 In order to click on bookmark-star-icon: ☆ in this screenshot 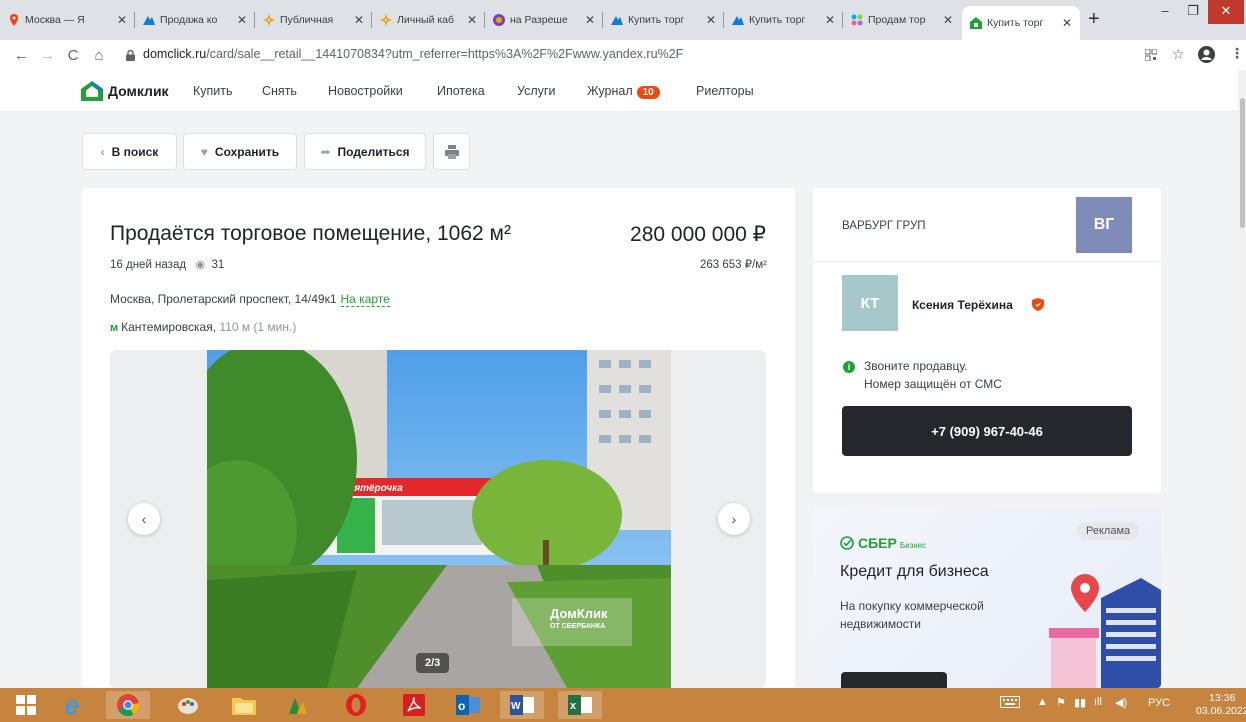, I will do `click(1178, 54)`.